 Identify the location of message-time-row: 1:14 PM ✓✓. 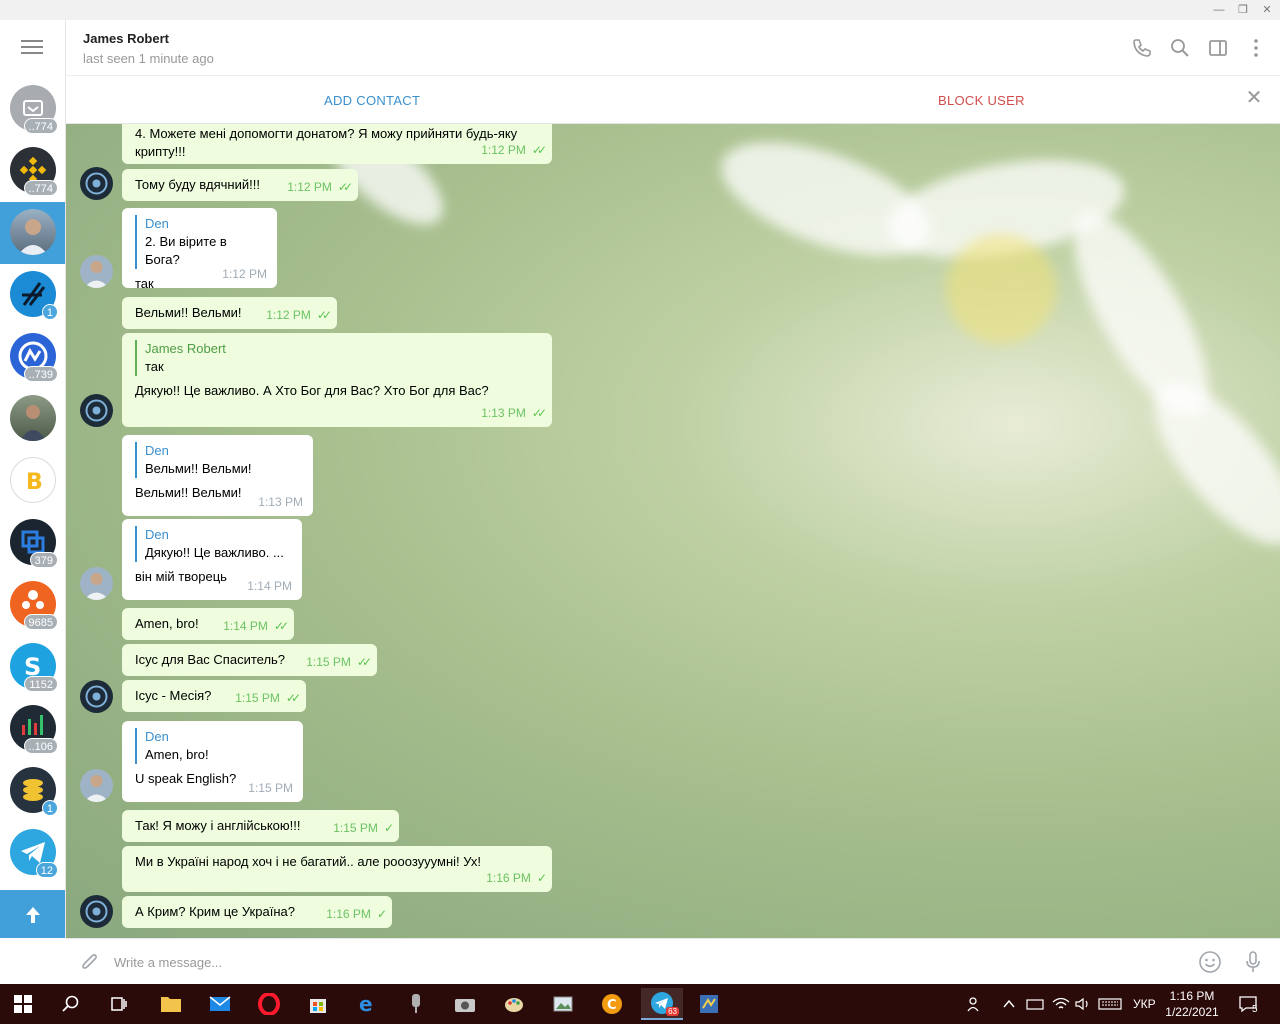
(256, 626).